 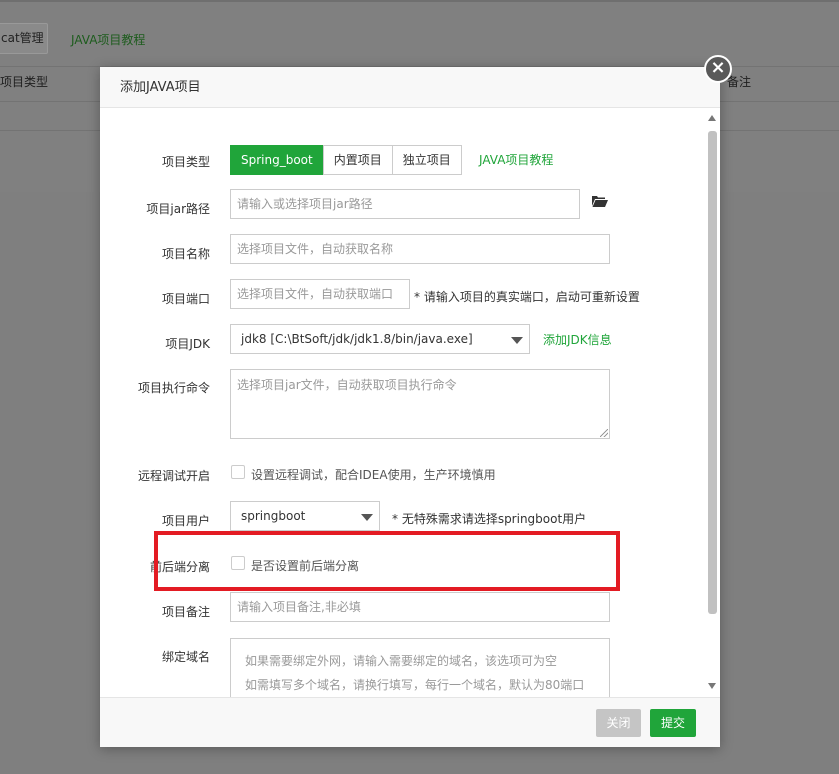 I want to click on exec-command-placeholder: 选择项目jar文件，自动获取项目执行命令, so click(x=347, y=385).